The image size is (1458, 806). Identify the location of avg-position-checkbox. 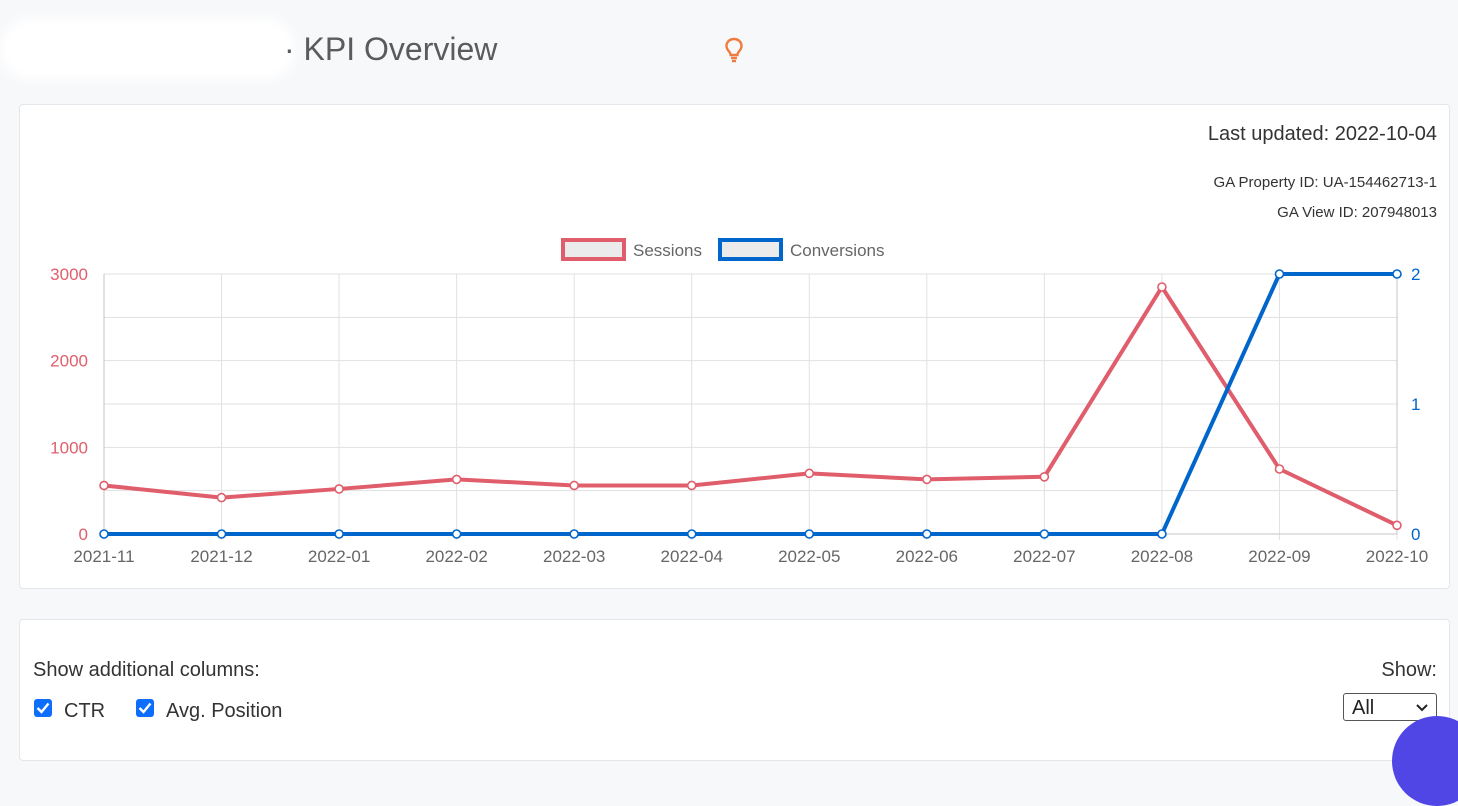
(145, 708).